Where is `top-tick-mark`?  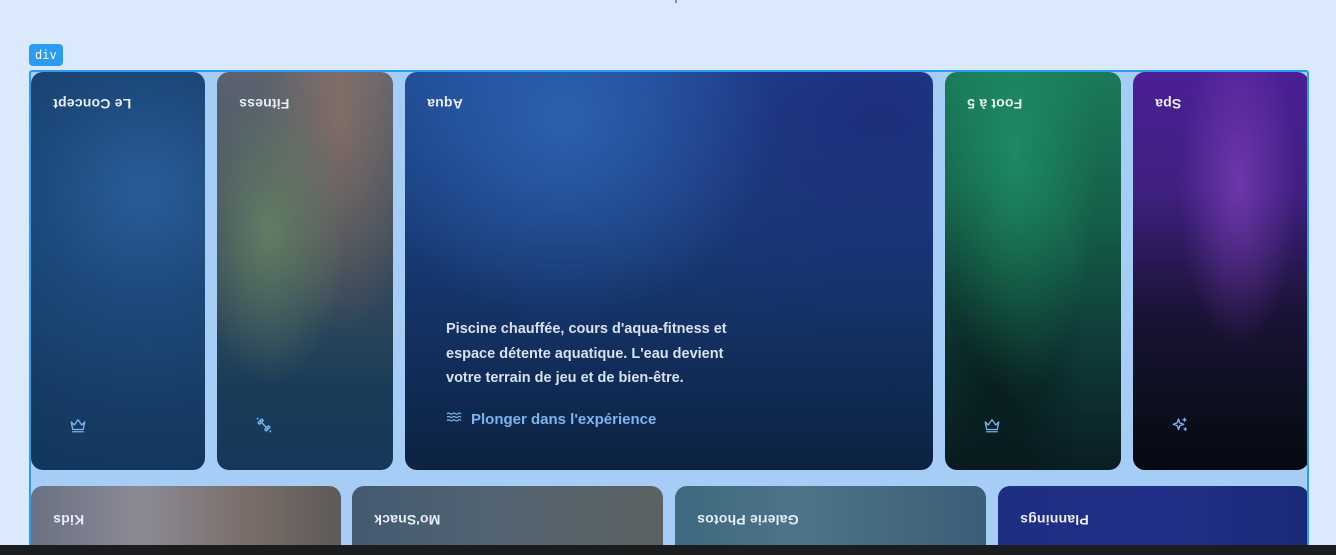
top-tick-mark is located at coordinates (676, 1).